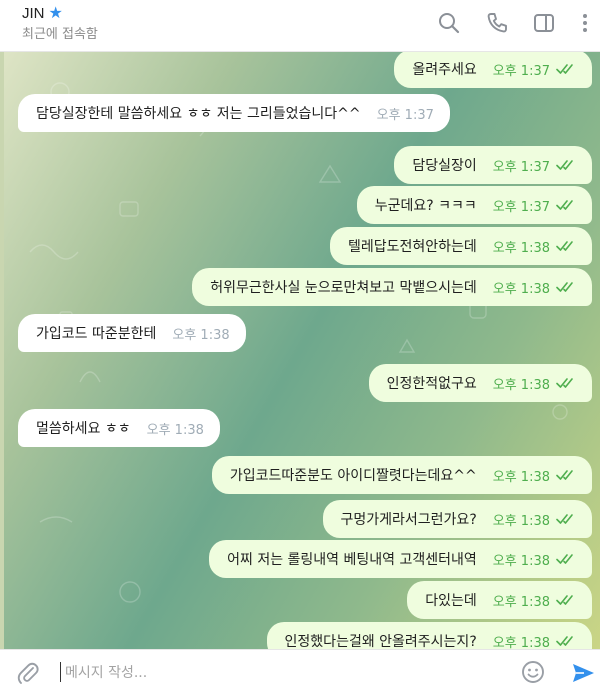 This screenshot has height=693, width=600. I want to click on more-vertical-icon, so click(585, 23).